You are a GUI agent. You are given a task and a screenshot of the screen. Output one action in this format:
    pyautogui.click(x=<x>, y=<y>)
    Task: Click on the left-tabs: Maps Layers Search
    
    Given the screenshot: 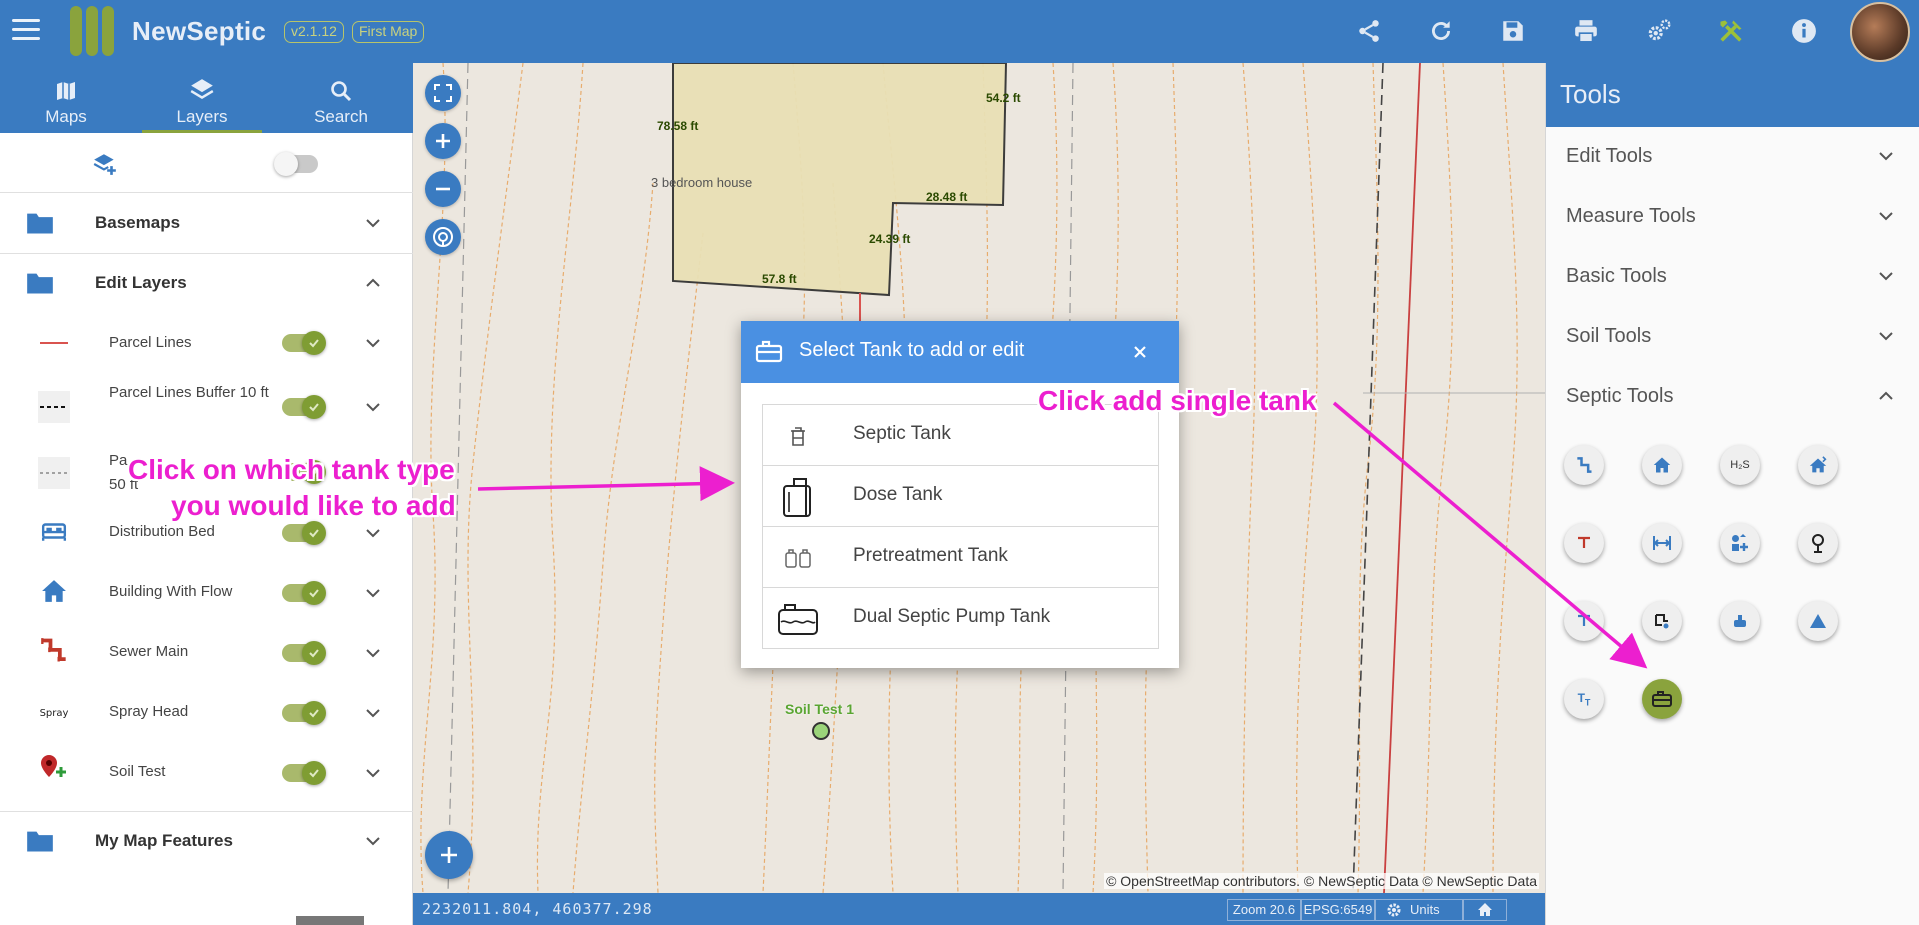 What is the action you would take?
    pyautogui.click(x=206, y=98)
    